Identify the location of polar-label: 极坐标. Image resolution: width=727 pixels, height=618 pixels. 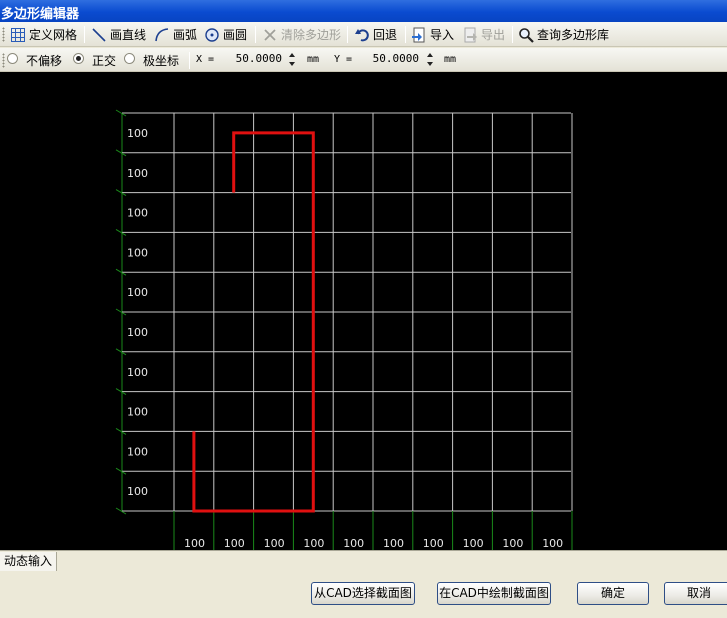
(161, 61).